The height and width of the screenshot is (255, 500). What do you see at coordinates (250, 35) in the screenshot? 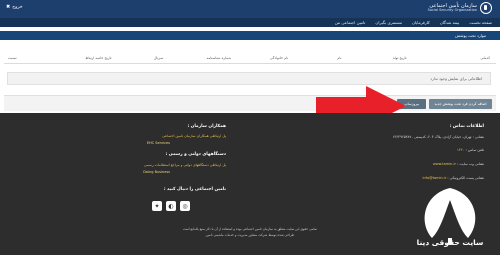
I see `panel-title: موارد تحت پوشش` at bounding box center [250, 35].